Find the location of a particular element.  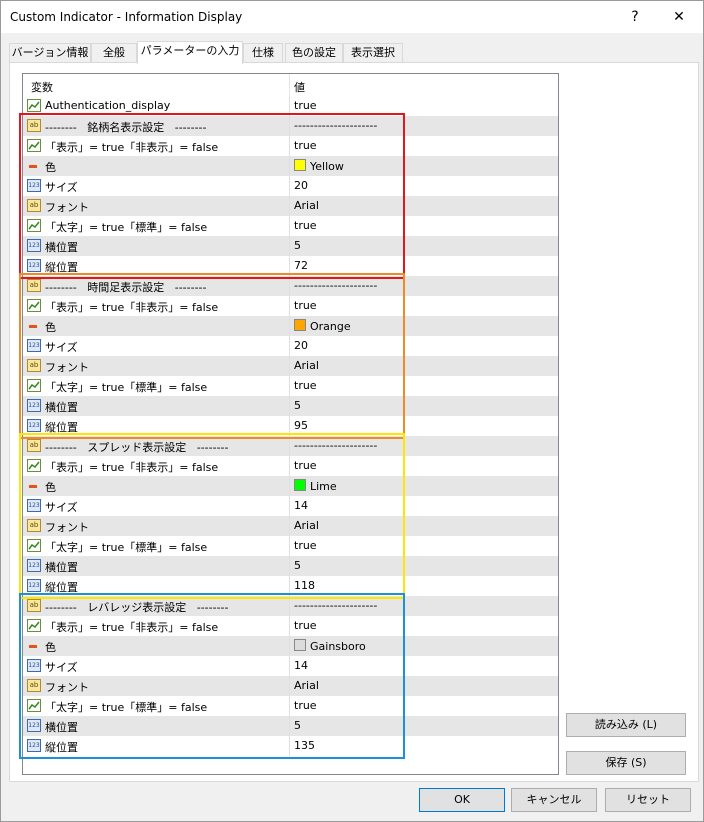

parameter-value: Lime is located at coordinates (315, 486).